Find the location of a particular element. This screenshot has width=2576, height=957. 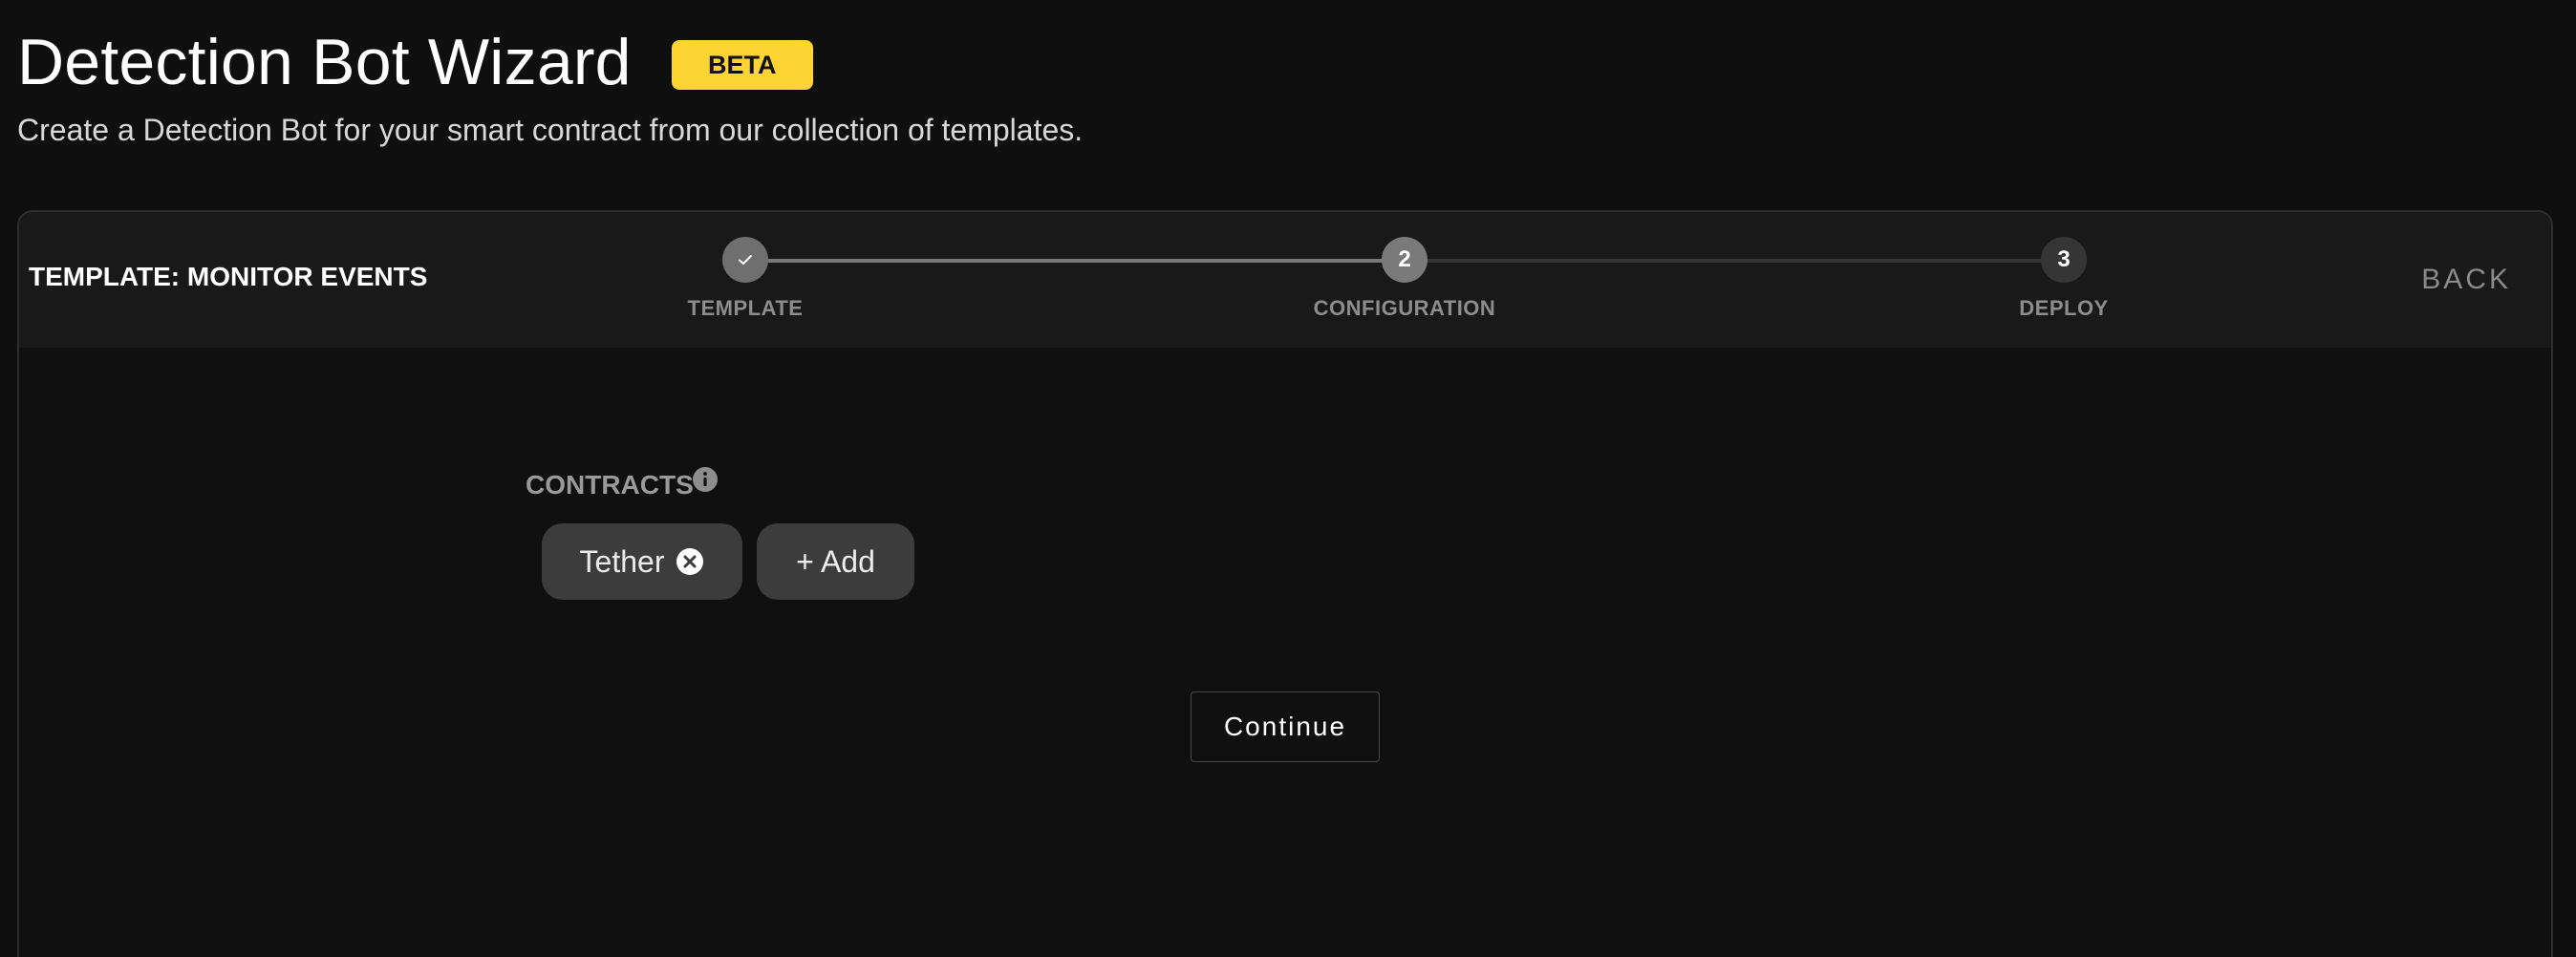

step-deploy-circle: 3 is located at coordinates (2064, 260).